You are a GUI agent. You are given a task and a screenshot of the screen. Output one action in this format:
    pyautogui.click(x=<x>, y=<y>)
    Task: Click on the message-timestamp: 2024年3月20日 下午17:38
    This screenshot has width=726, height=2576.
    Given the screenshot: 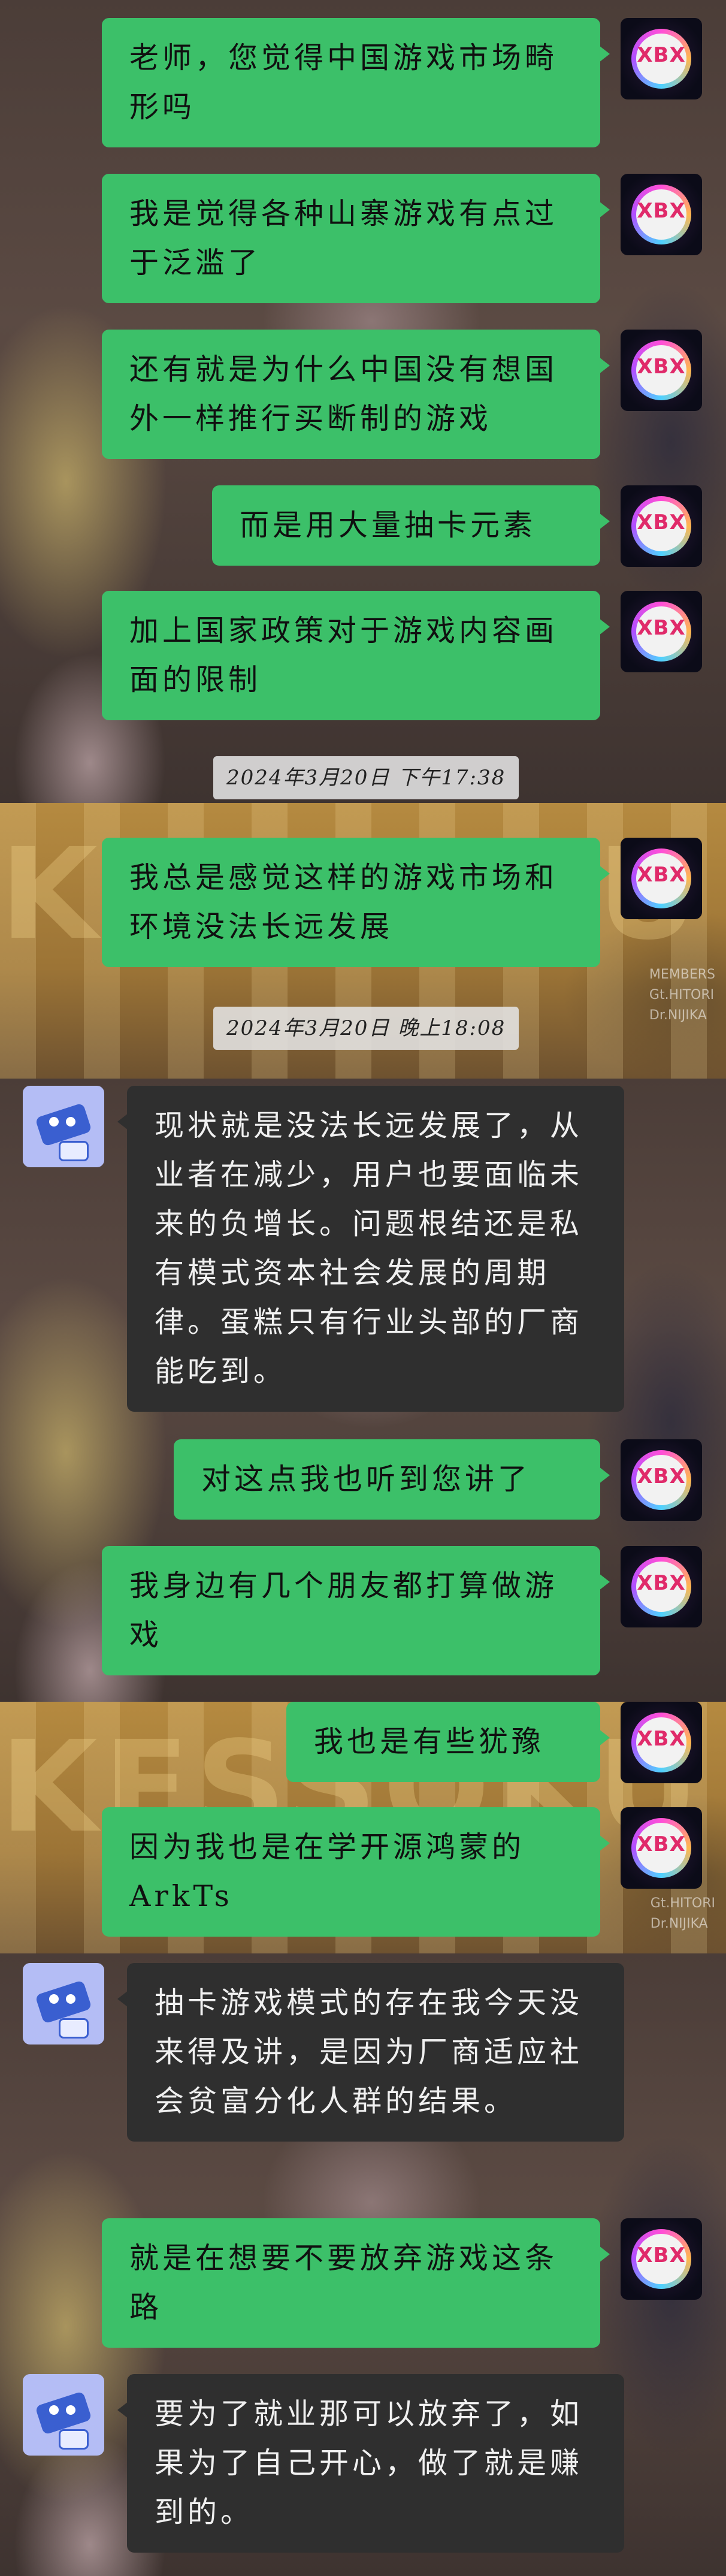 What is the action you would take?
    pyautogui.click(x=366, y=778)
    